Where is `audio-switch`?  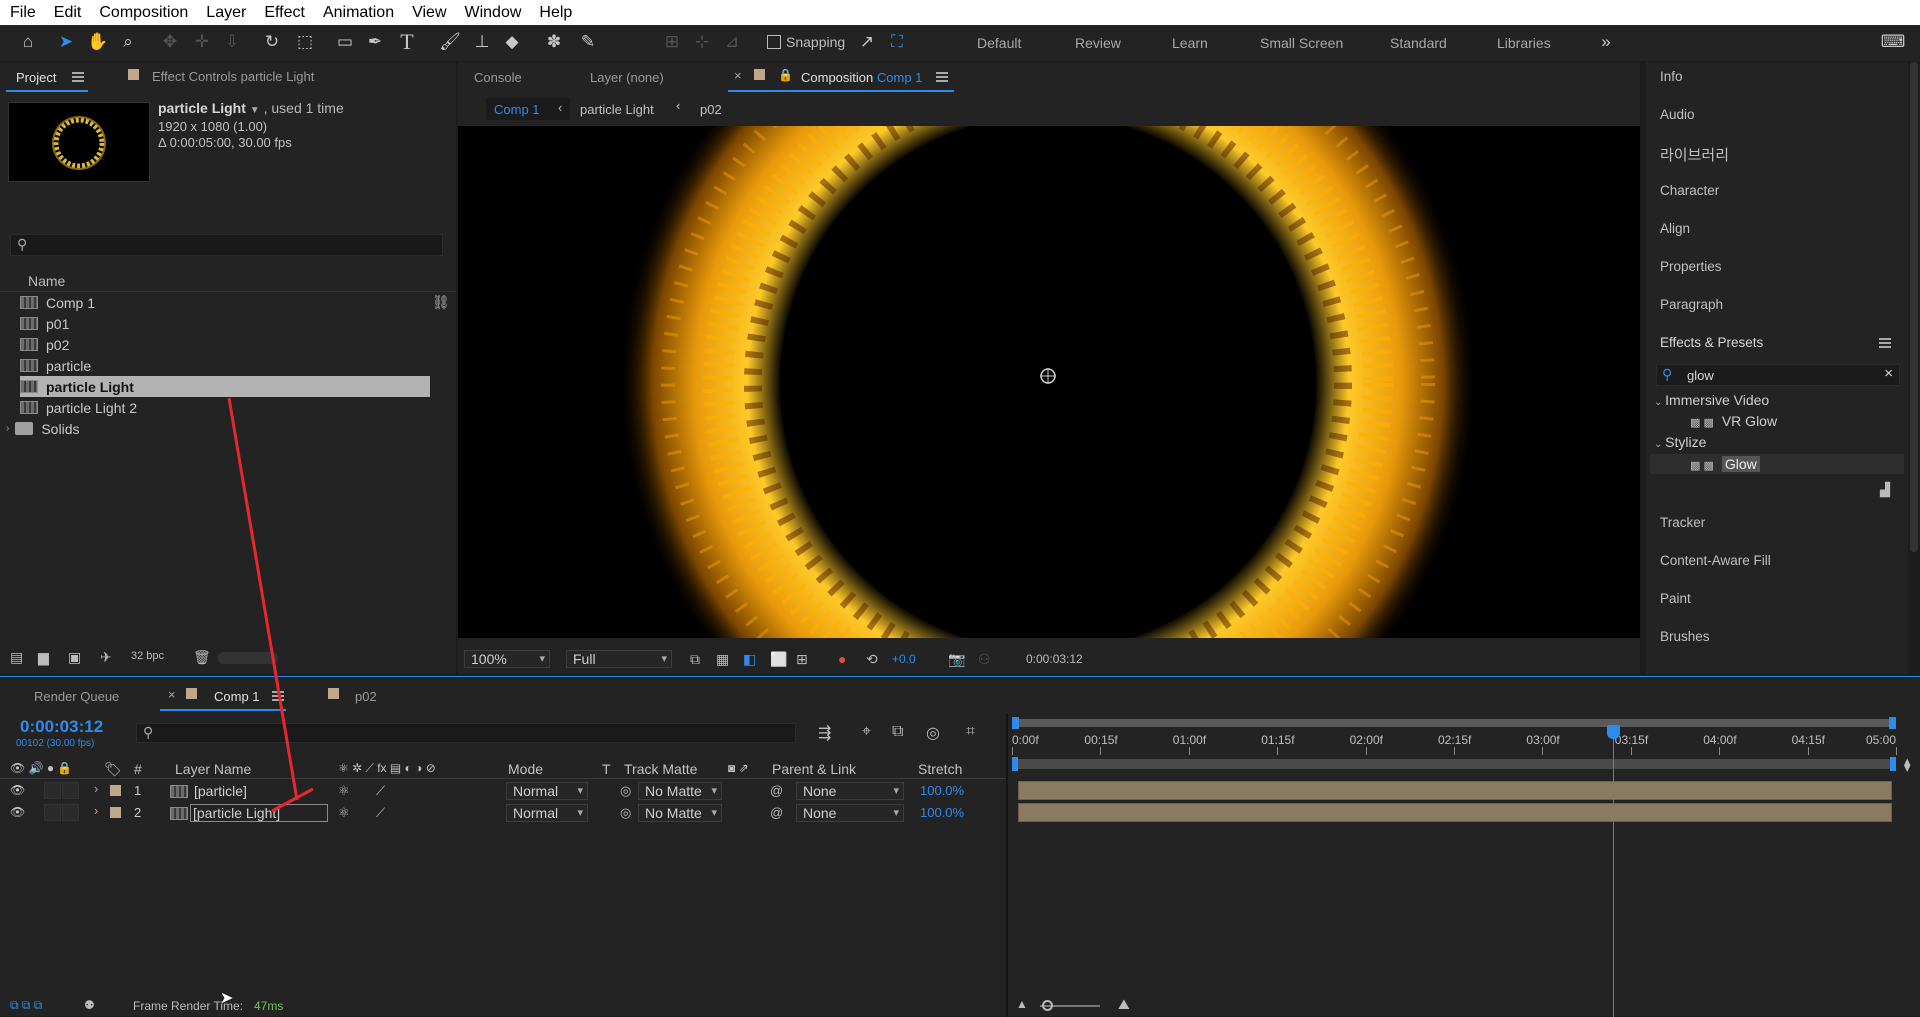
audio-switch is located at coordinates (52, 790).